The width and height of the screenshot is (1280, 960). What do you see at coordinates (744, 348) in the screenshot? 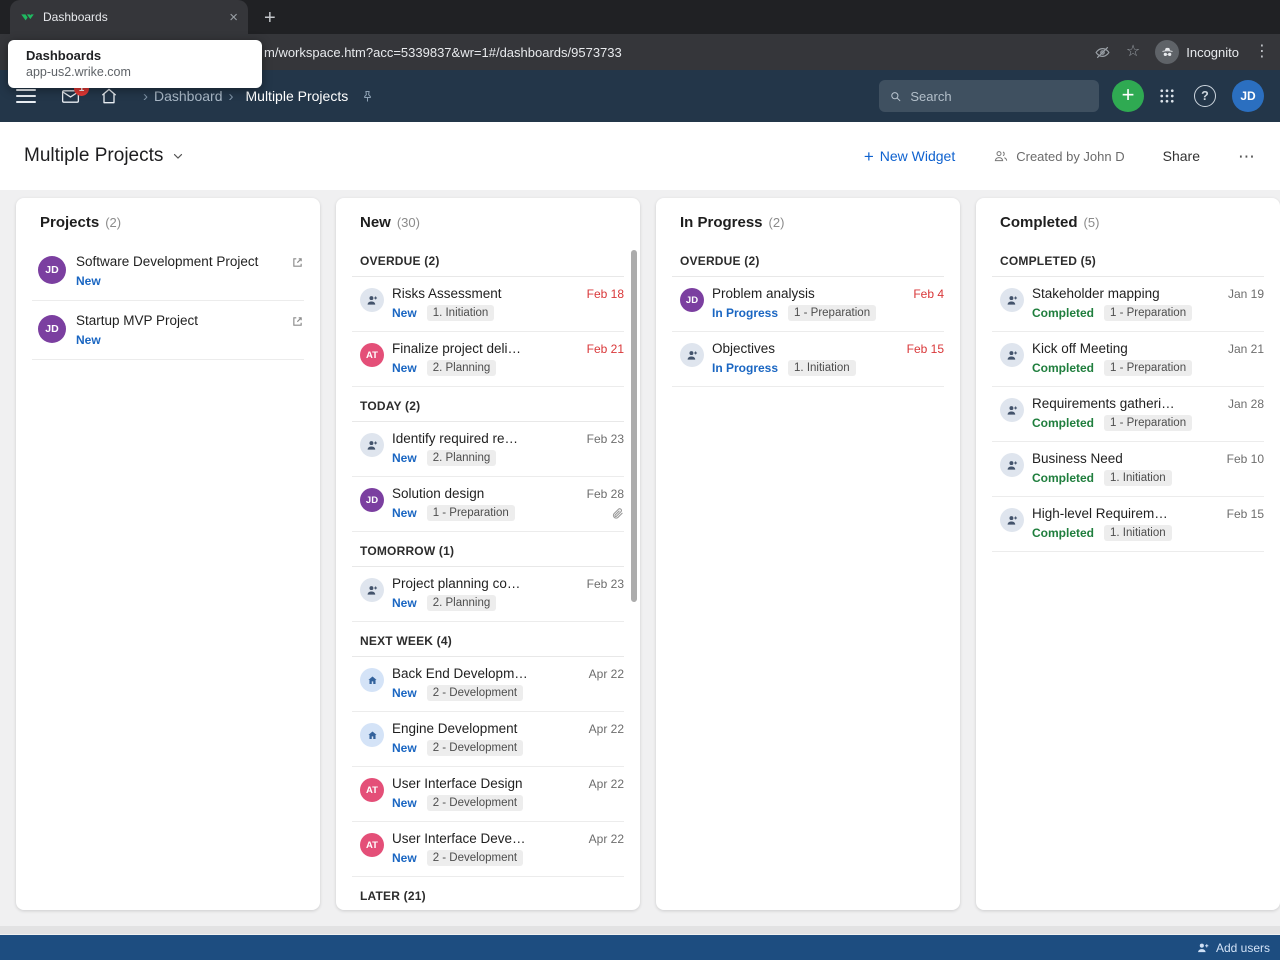
I see `task-title: Objectives` at bounding box center [744, 348].